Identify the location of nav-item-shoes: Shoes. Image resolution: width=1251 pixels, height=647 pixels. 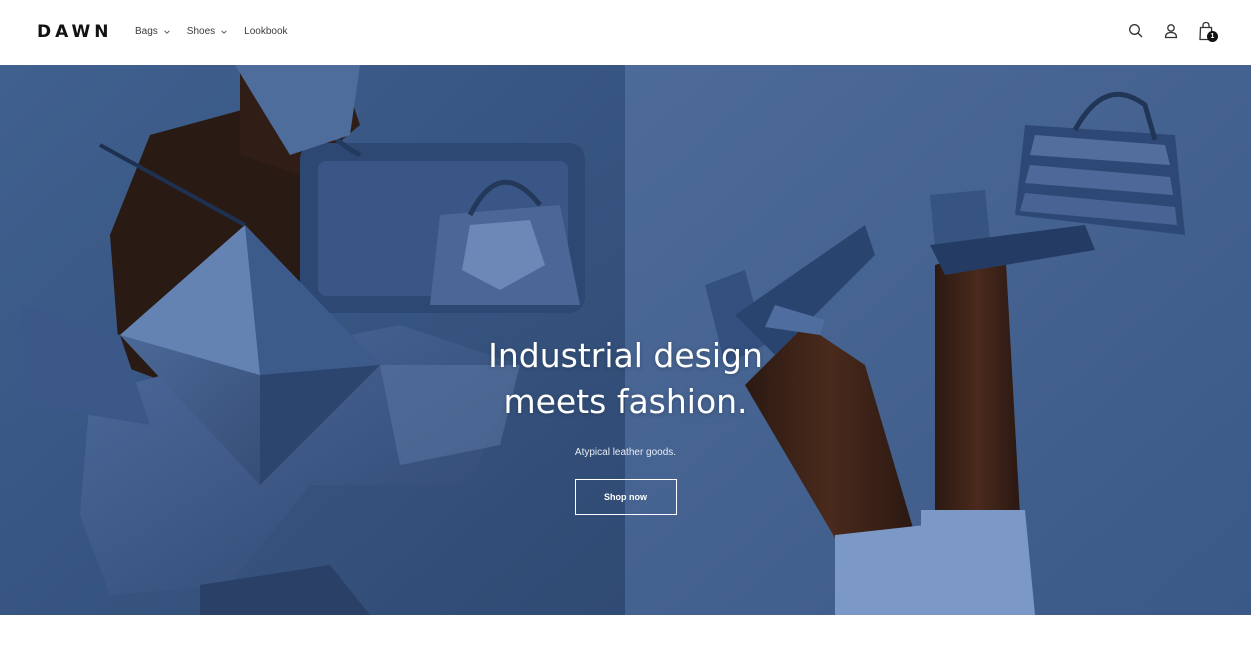
(207, 31).